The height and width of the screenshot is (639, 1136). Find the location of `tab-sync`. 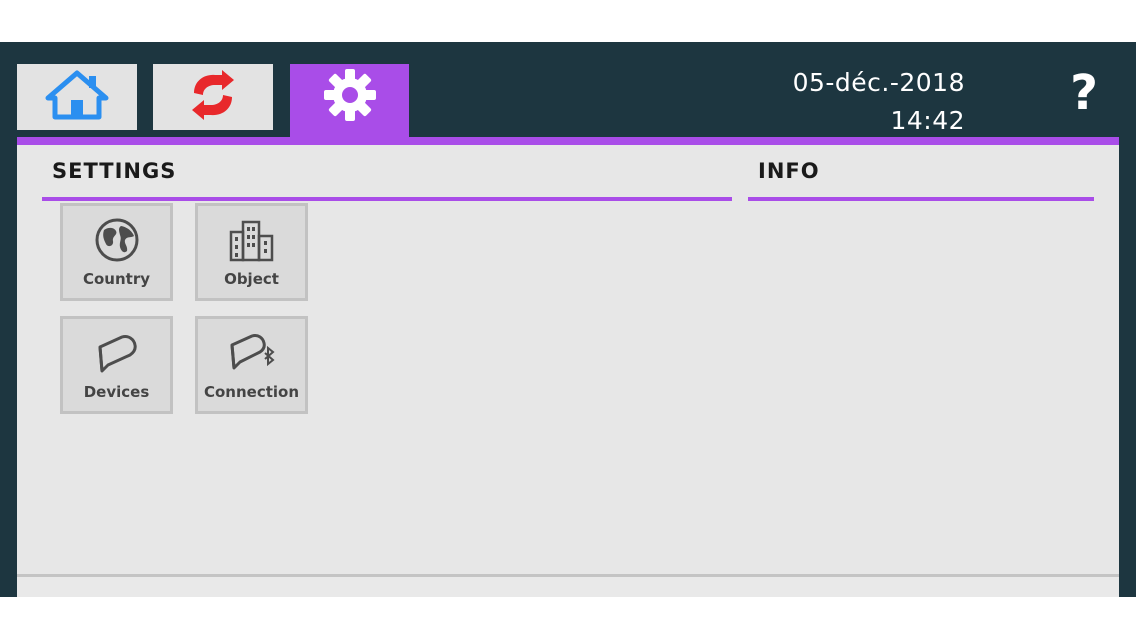

tab-sync is located at coordinates (213, 97).